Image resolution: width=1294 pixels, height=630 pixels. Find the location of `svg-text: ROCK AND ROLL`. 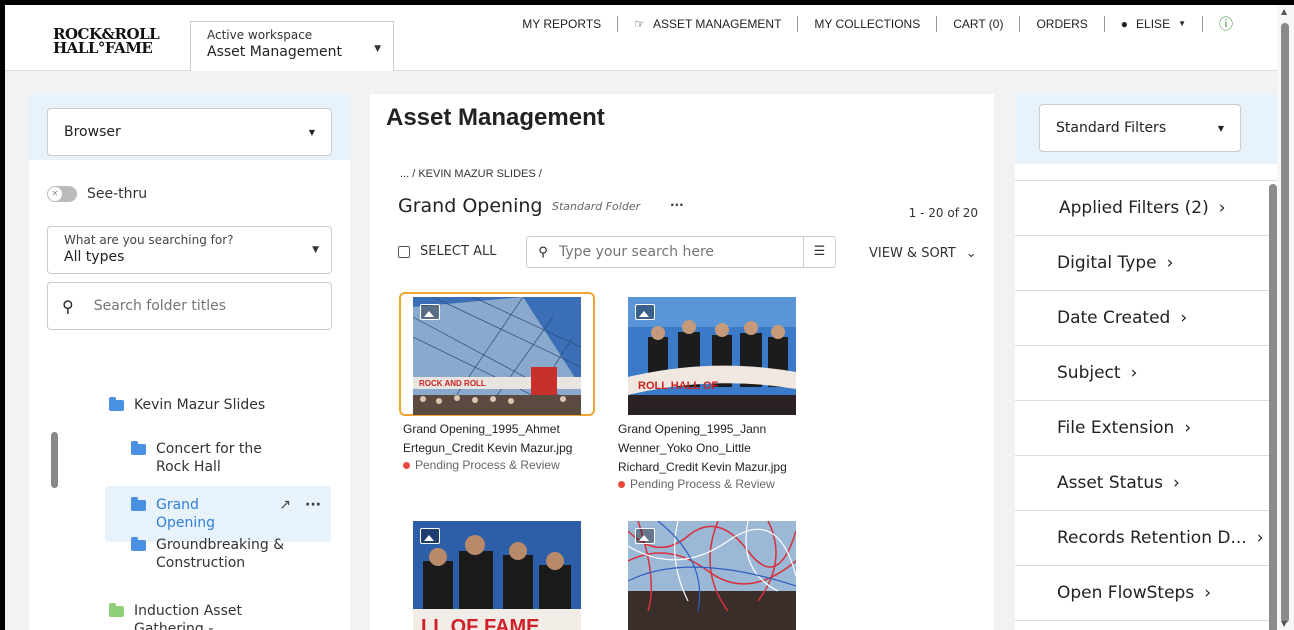

svg-text: ROCK AND ROLL is located at coordinates (452, 383).